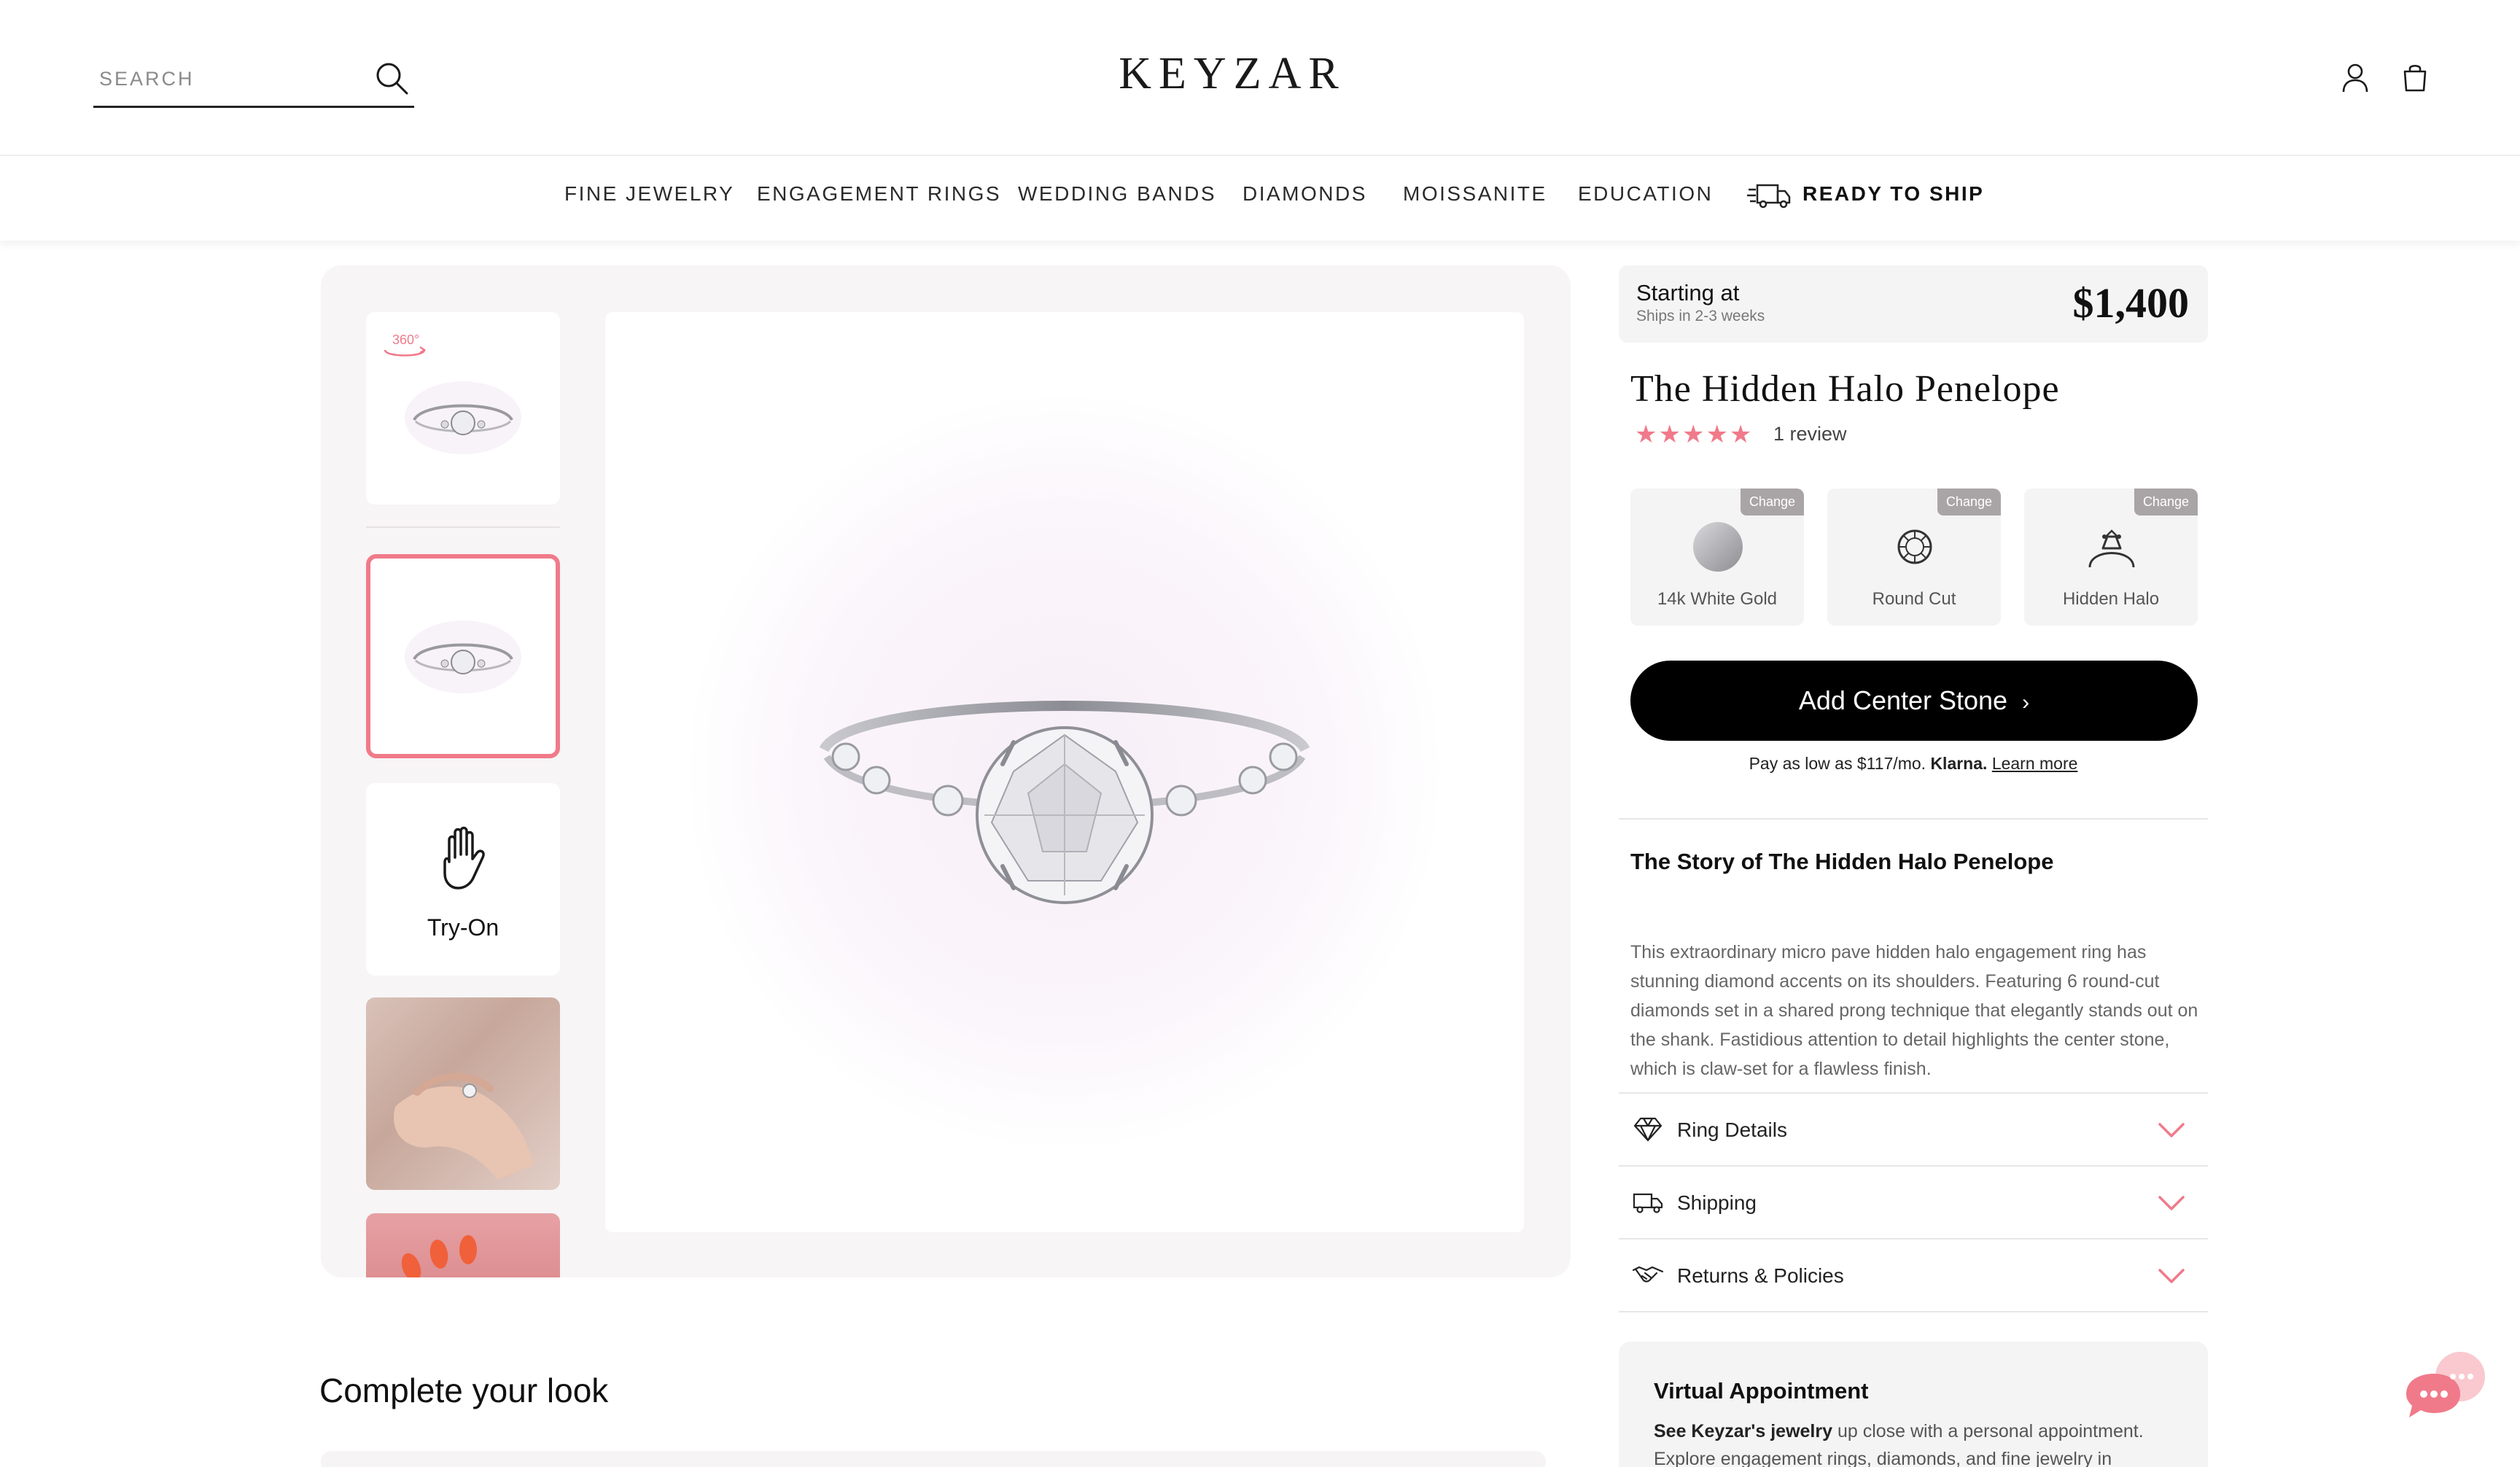 This screenshot has width=2520, height=1467. Describe the element at coordinates (463, 527) in the screenshot. I see `thumbnail-divider` at that location.